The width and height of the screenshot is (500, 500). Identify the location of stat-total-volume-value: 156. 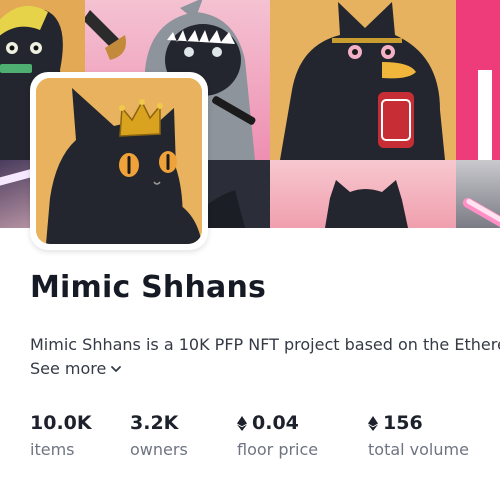
(403, 423).